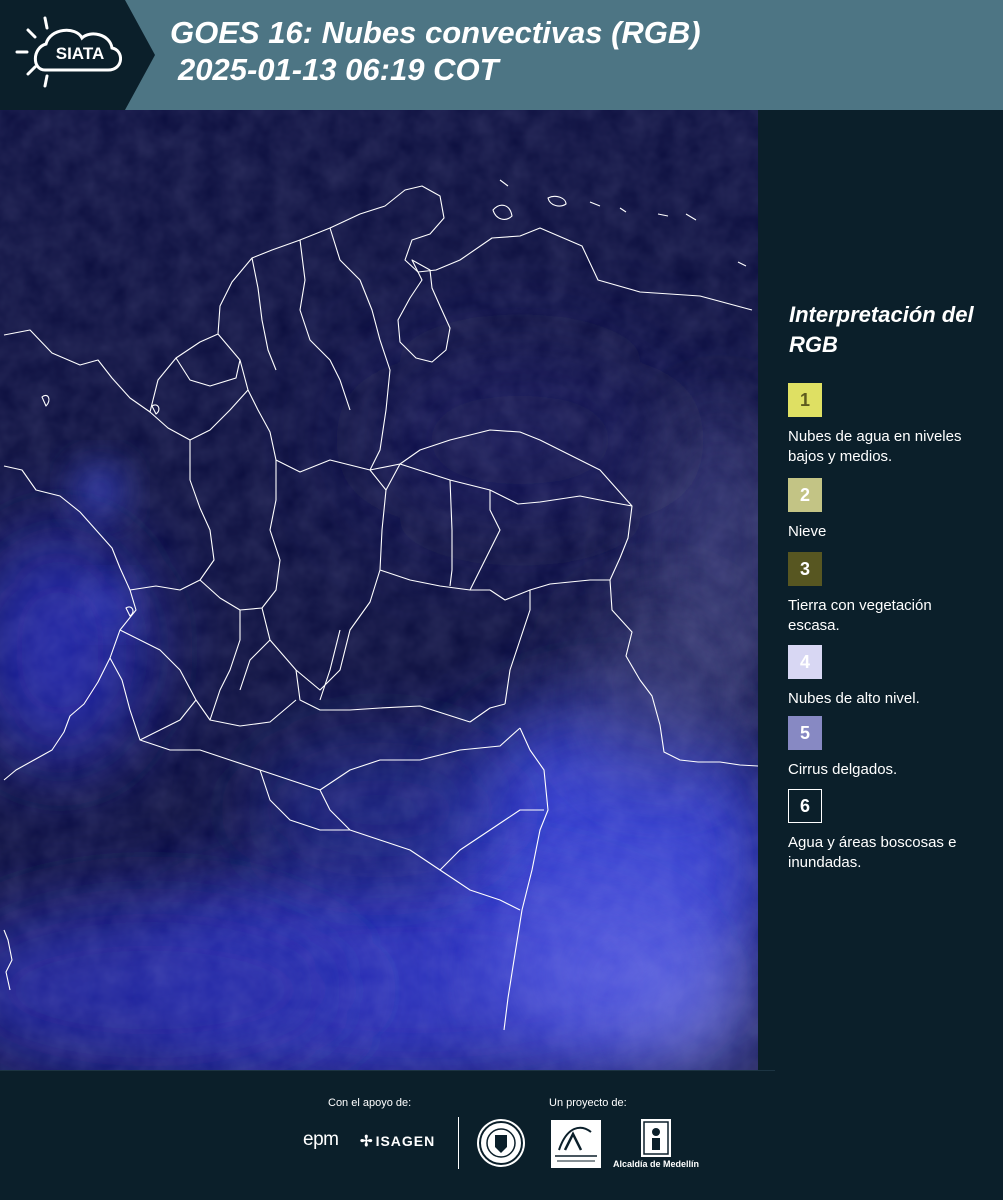  I want to click on legend-swatch-5: 5, so click(805, 733).